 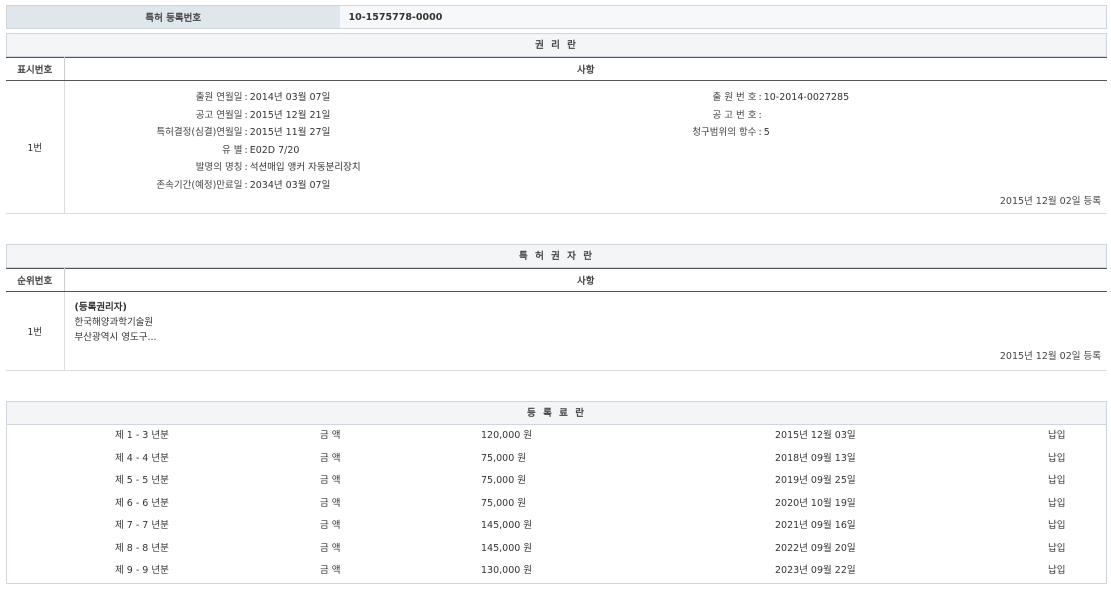 I want to click on fee-amount: 130,000 원, so click(x=506, y=571).